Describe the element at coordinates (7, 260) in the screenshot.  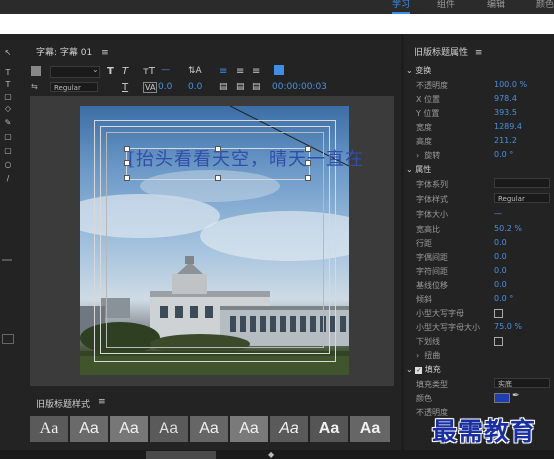
I see `align-icon` at that location.